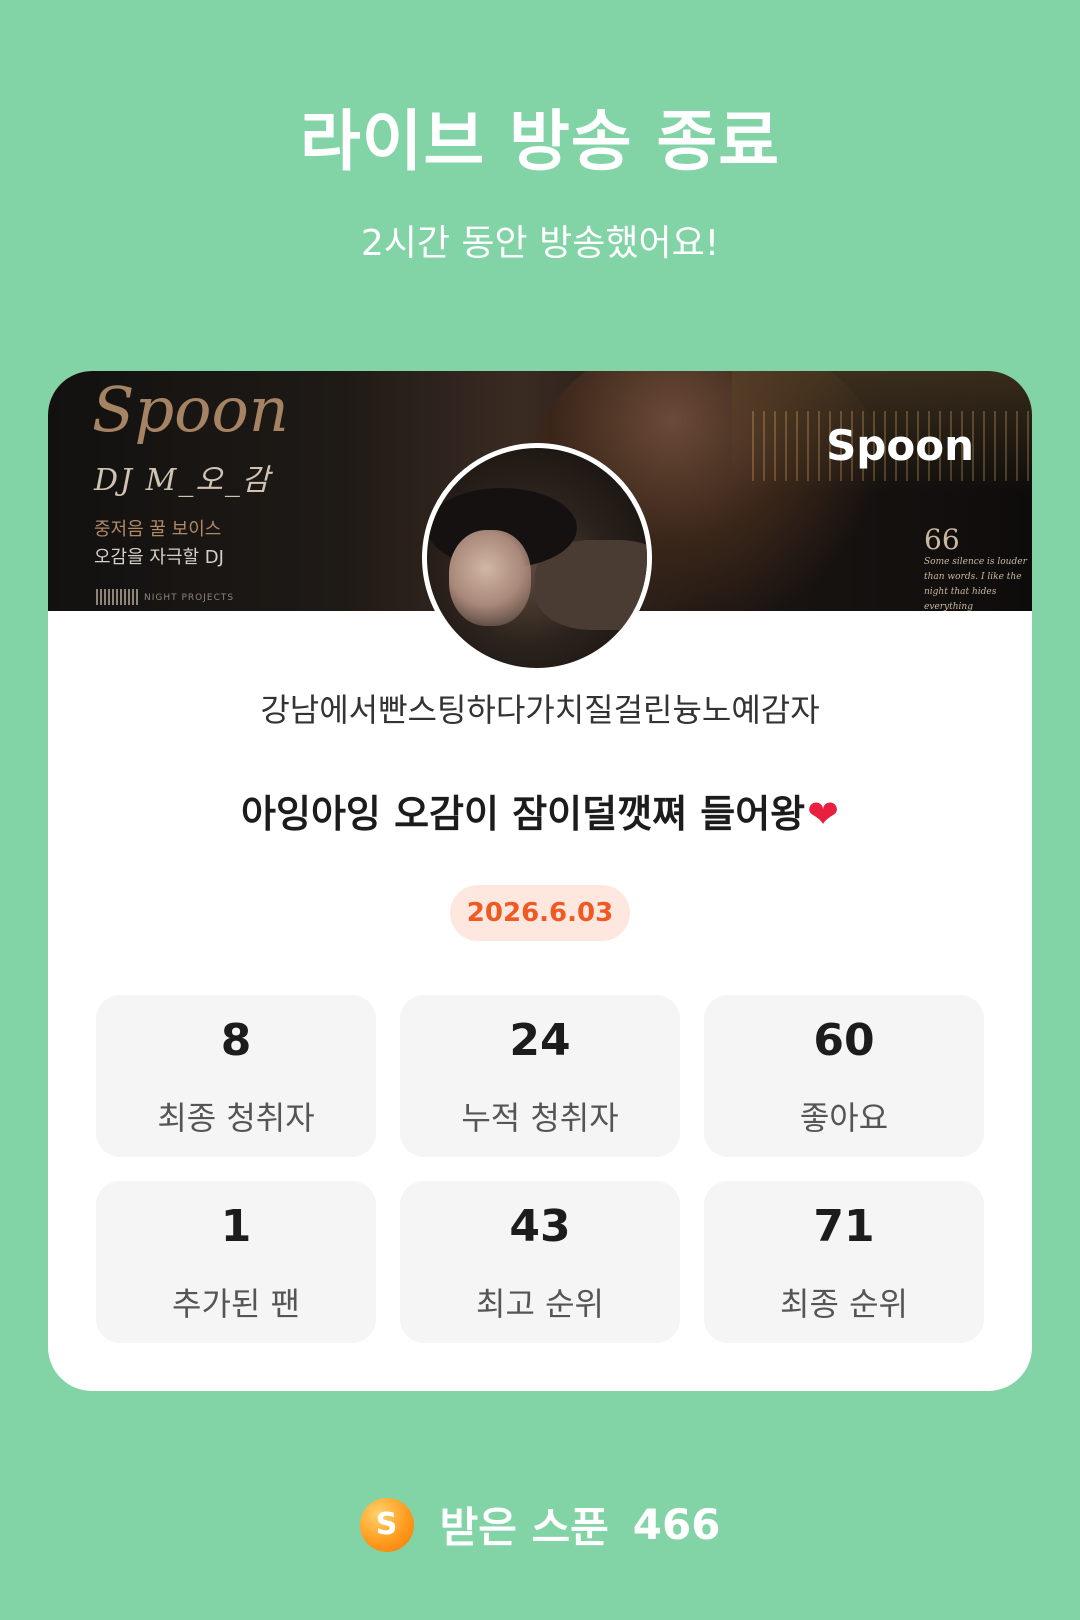 The image size is (1080, 1620). What do you see at coordinates (183, 480) in the screenshot?
I see `banner-dj-name: DJ M_오_감` at bounding box center [183, 480].